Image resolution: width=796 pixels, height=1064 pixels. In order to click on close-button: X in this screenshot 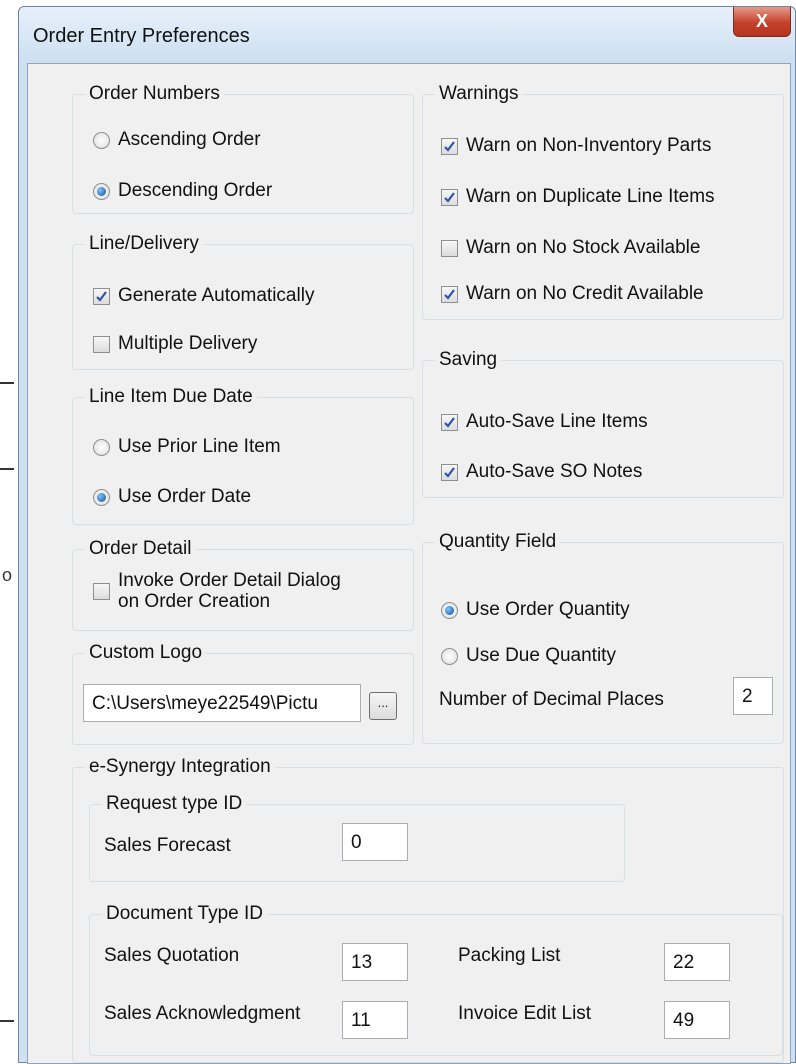, I will do `click(762, 22)`.